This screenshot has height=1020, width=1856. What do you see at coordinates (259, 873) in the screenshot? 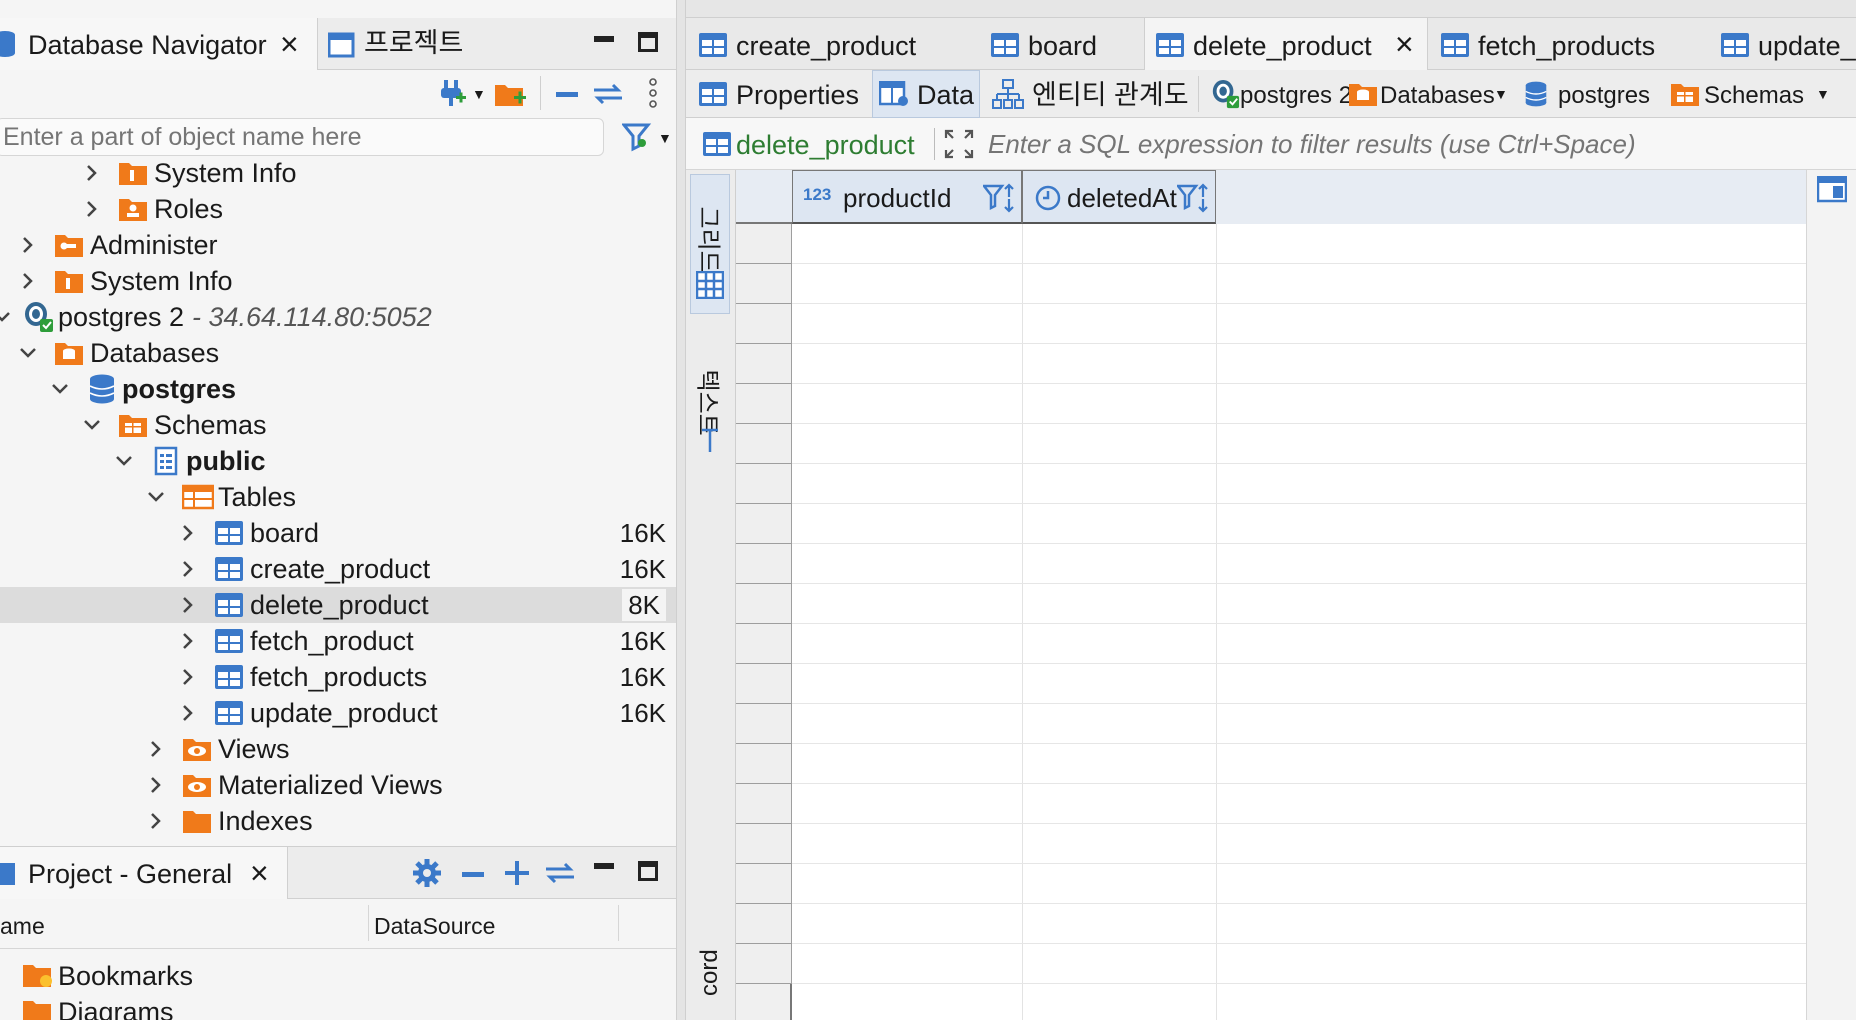
I see `project-tab-close-icon: ×` at bounding box center [259, 873].